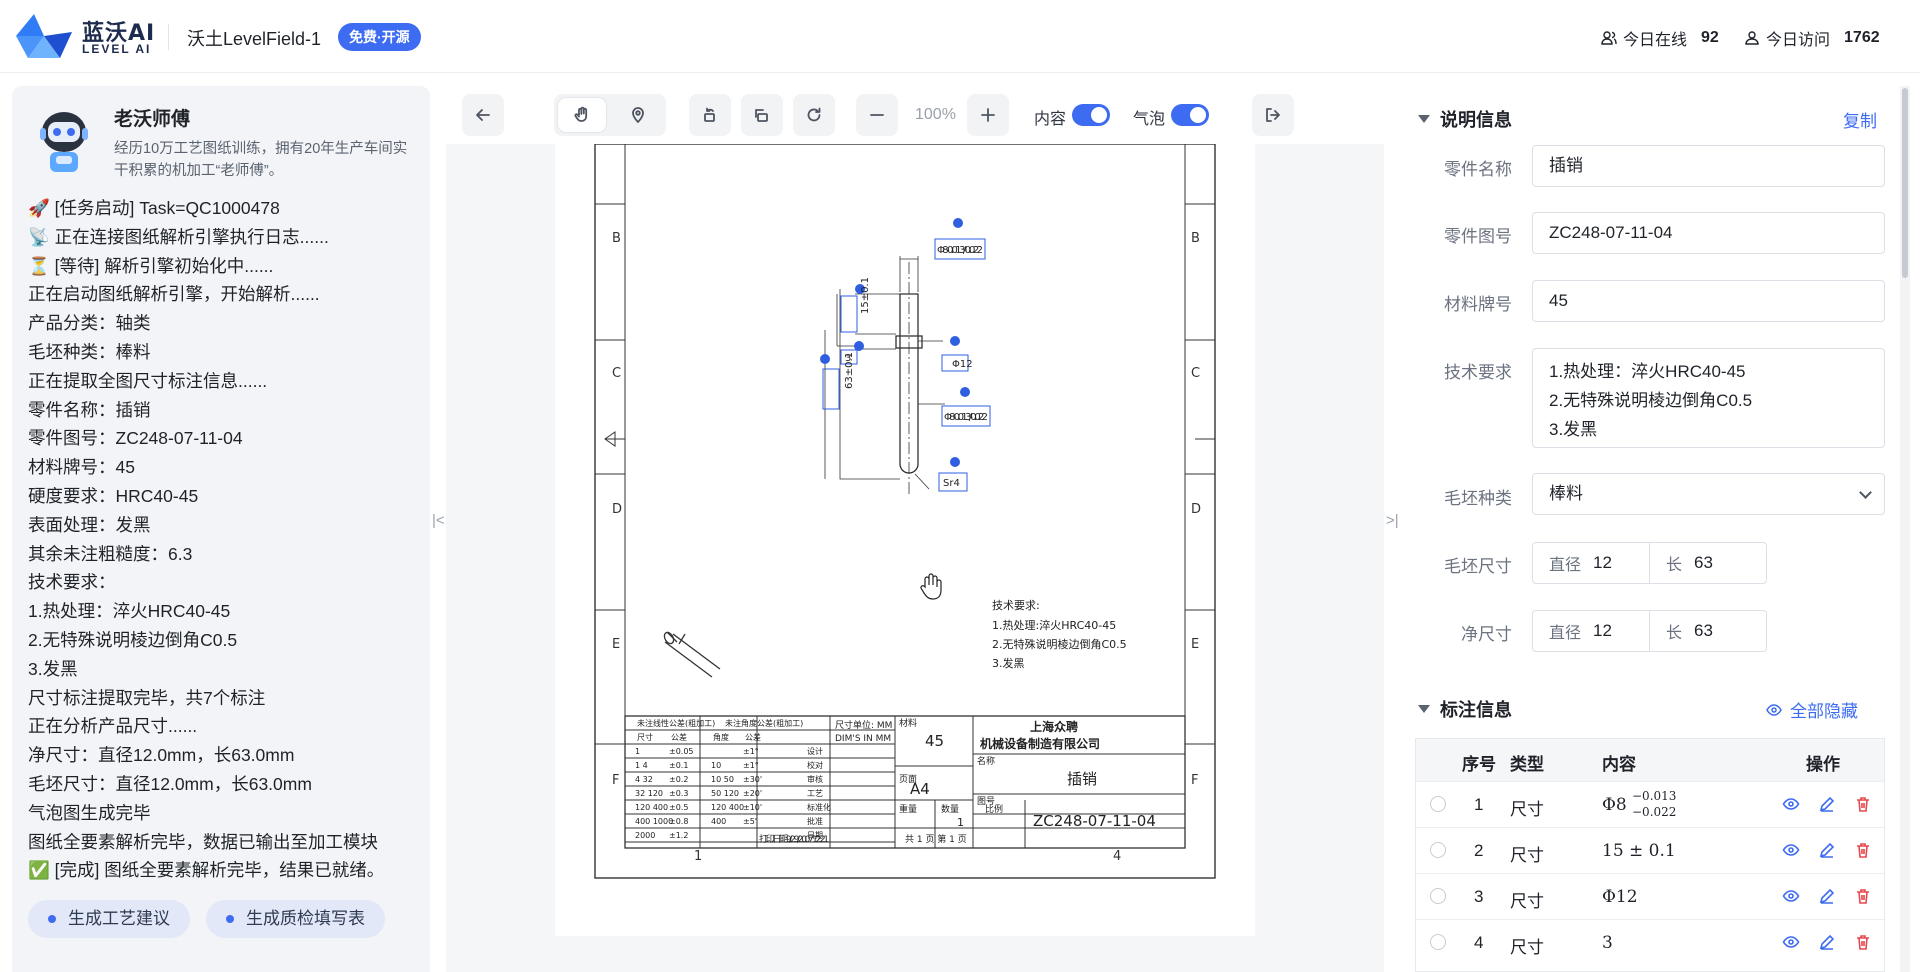 Image resolution: width=1920 pixels, height=972 pixels. What do you see at coordinates (750, 821) in the screenshot?
I see `tol-cell: ±5'` at bounding box center [750, 821].